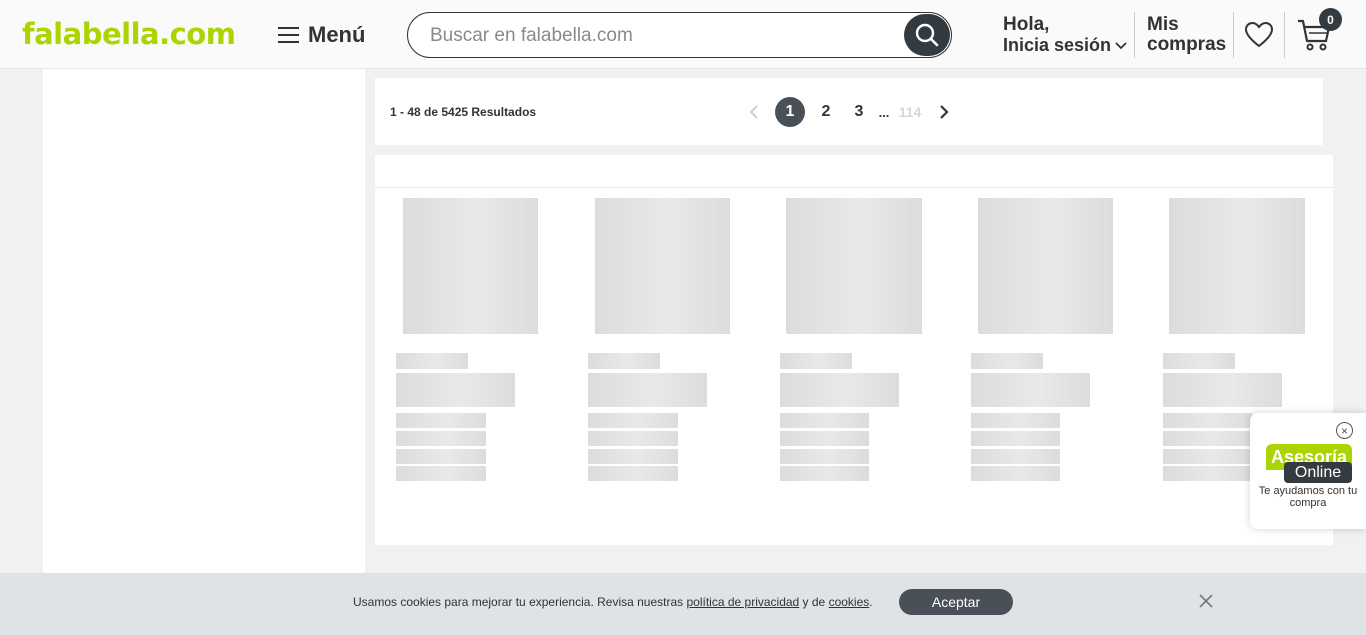 This screenshot has height=635, width=1366. Describe the element at coordinates (1121, 45) in the screenshot. I see `chevron-down-icon` at that location.